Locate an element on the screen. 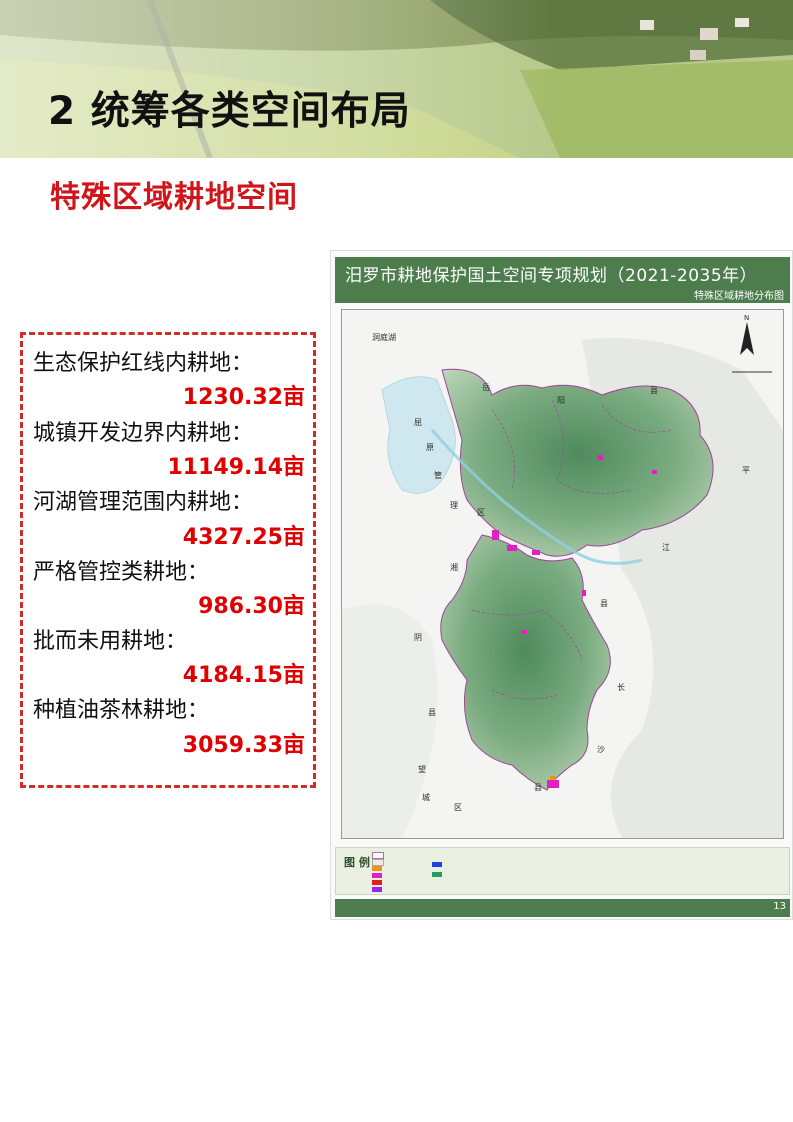  stat-label-approved-unused: 批而未用耕地： is located at coordinates (110, 641).